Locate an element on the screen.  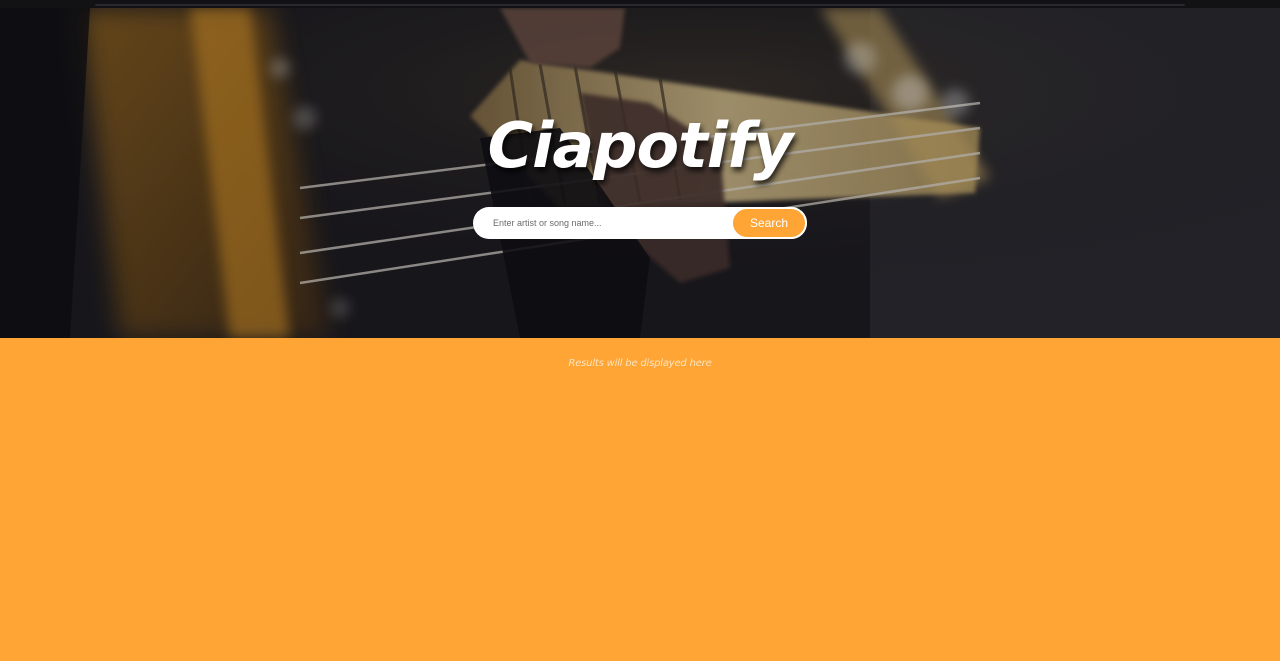
browser-top-bar is located at coordinates (640, 4).